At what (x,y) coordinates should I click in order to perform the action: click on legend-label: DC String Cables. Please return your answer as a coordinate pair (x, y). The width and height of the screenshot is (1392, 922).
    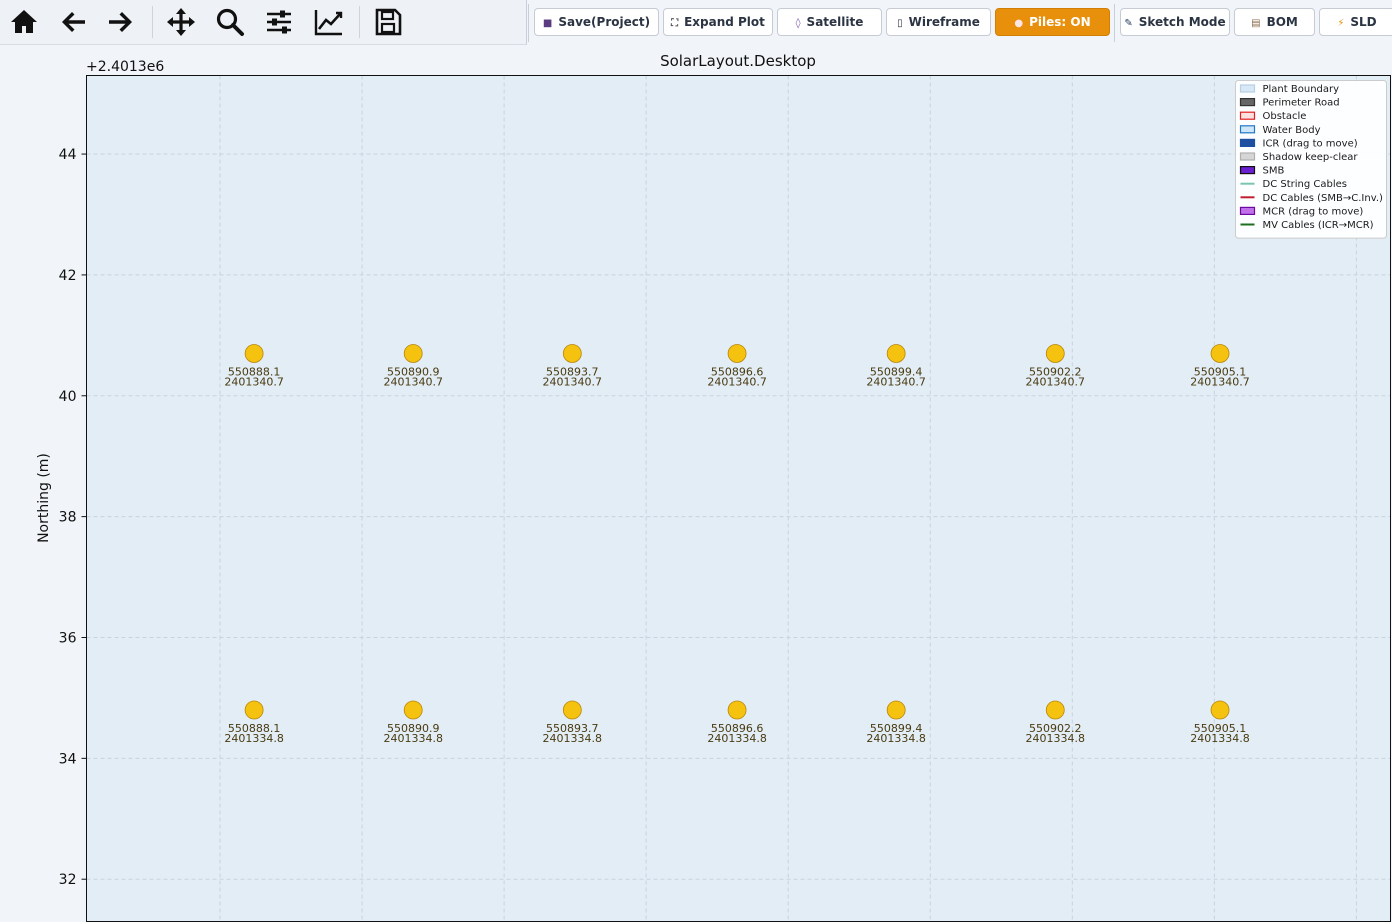
    Looking at the image, I should click on (1305, 184).